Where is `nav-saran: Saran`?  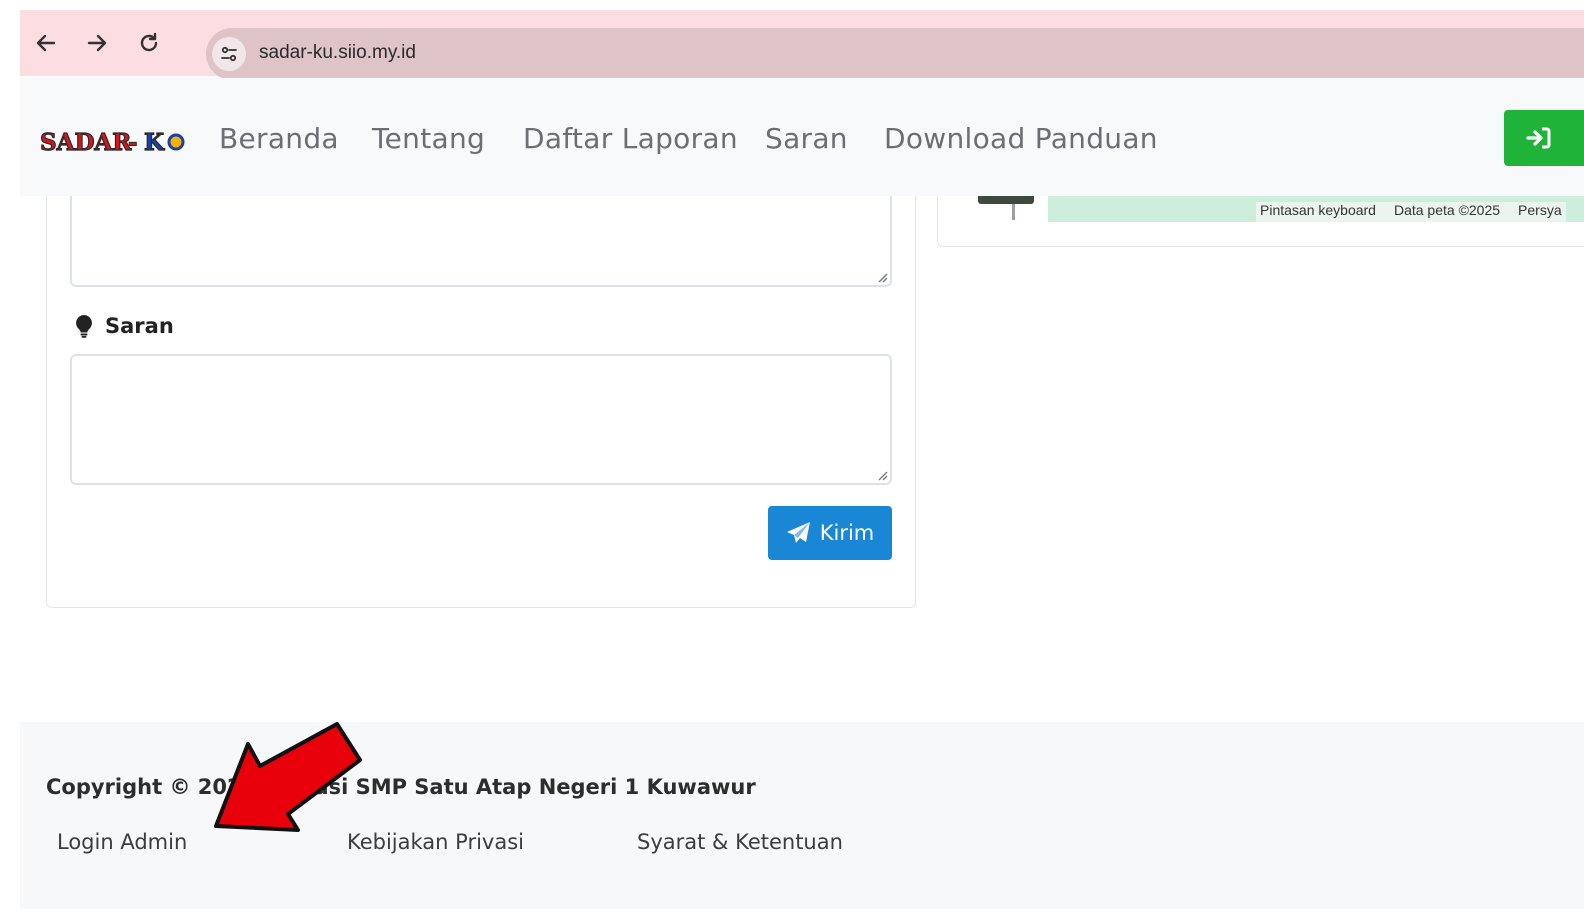 nav-saran: Saran is located at coordinates (806, 138).